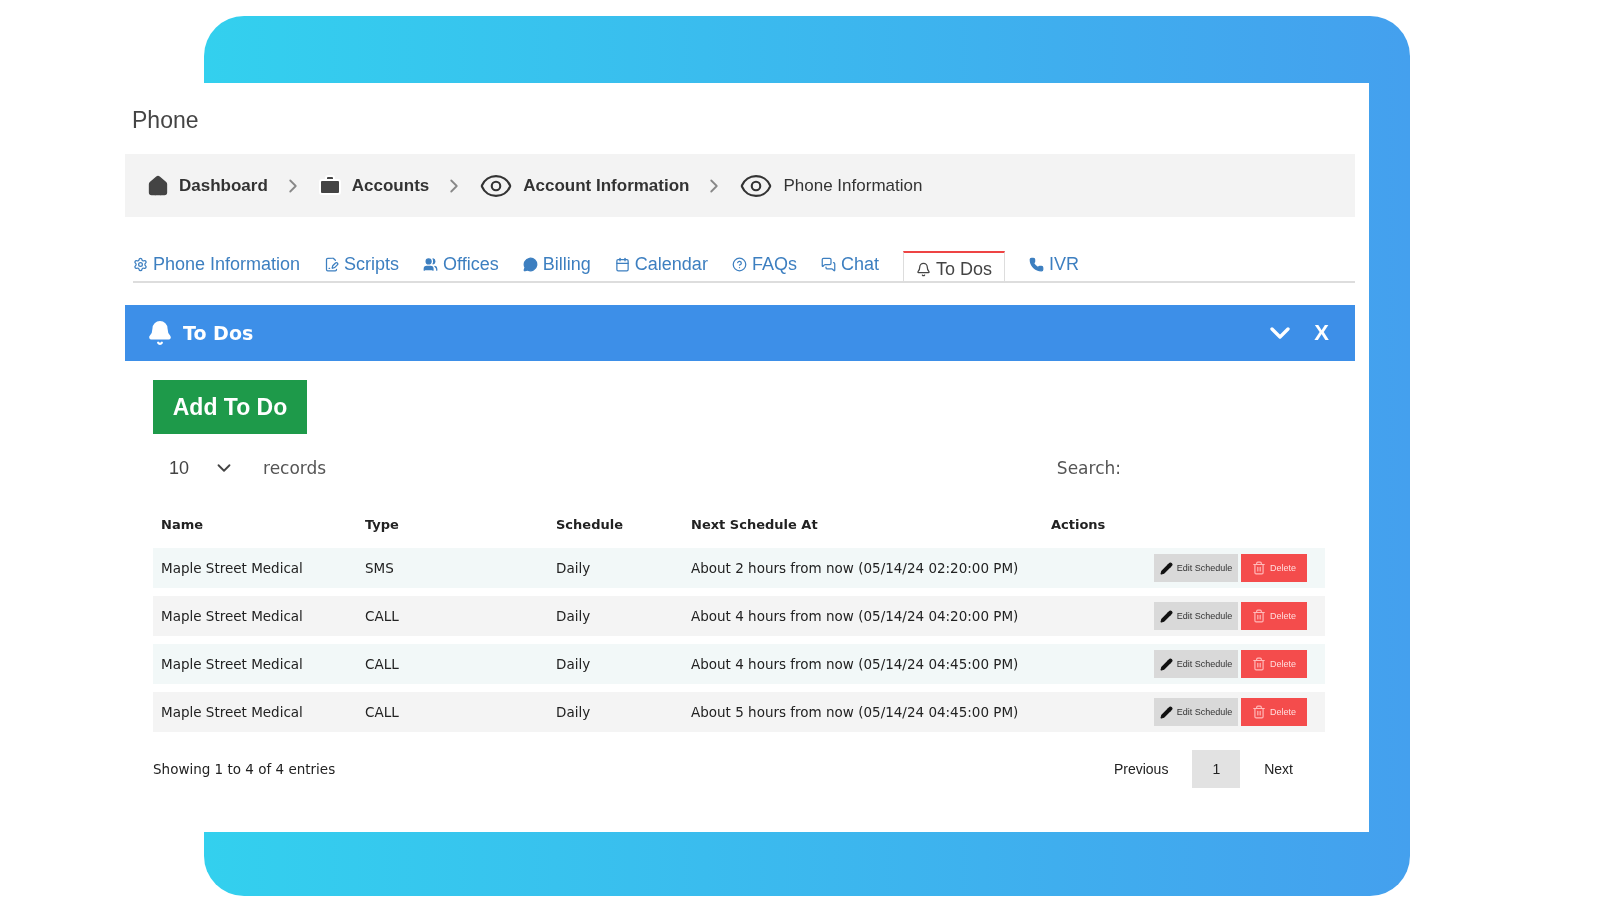  What do you see at coordinates (194, 468) in the screenshot?
I see `page-size-select: 10` at bounding box center [194, 468].